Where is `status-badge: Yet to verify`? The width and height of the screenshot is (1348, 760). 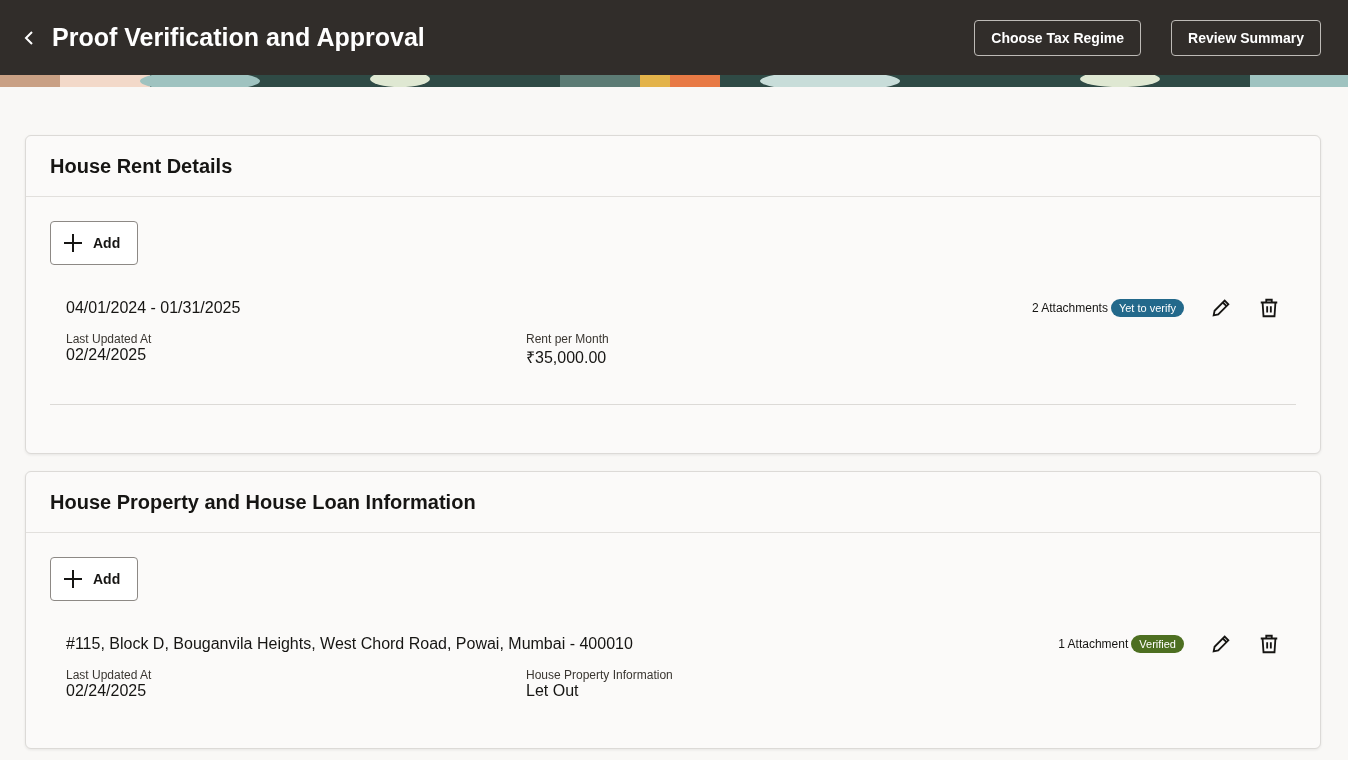
status-badge: Yet to verify is located at coordinates (1147, 308).